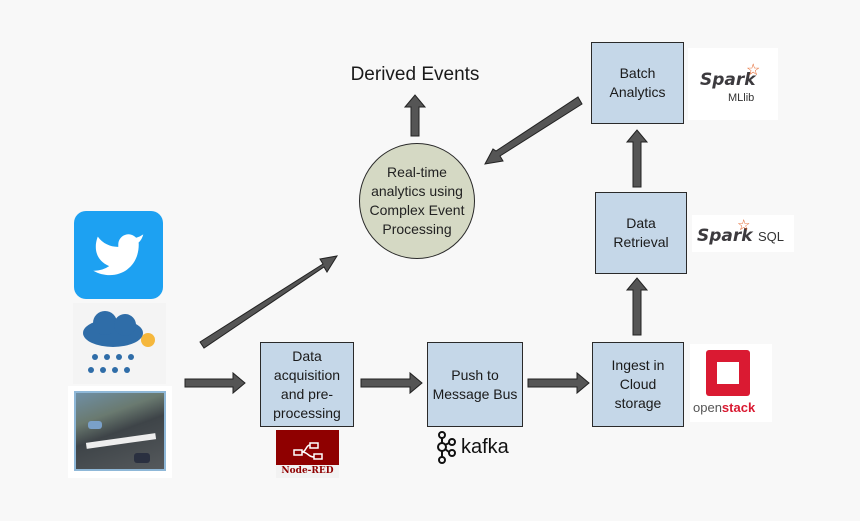 This screenshot has width=860, height=521. Describe the element at coordinates (741, 98) in the screenshot. I see `mllib-label: MLlib` at that location.